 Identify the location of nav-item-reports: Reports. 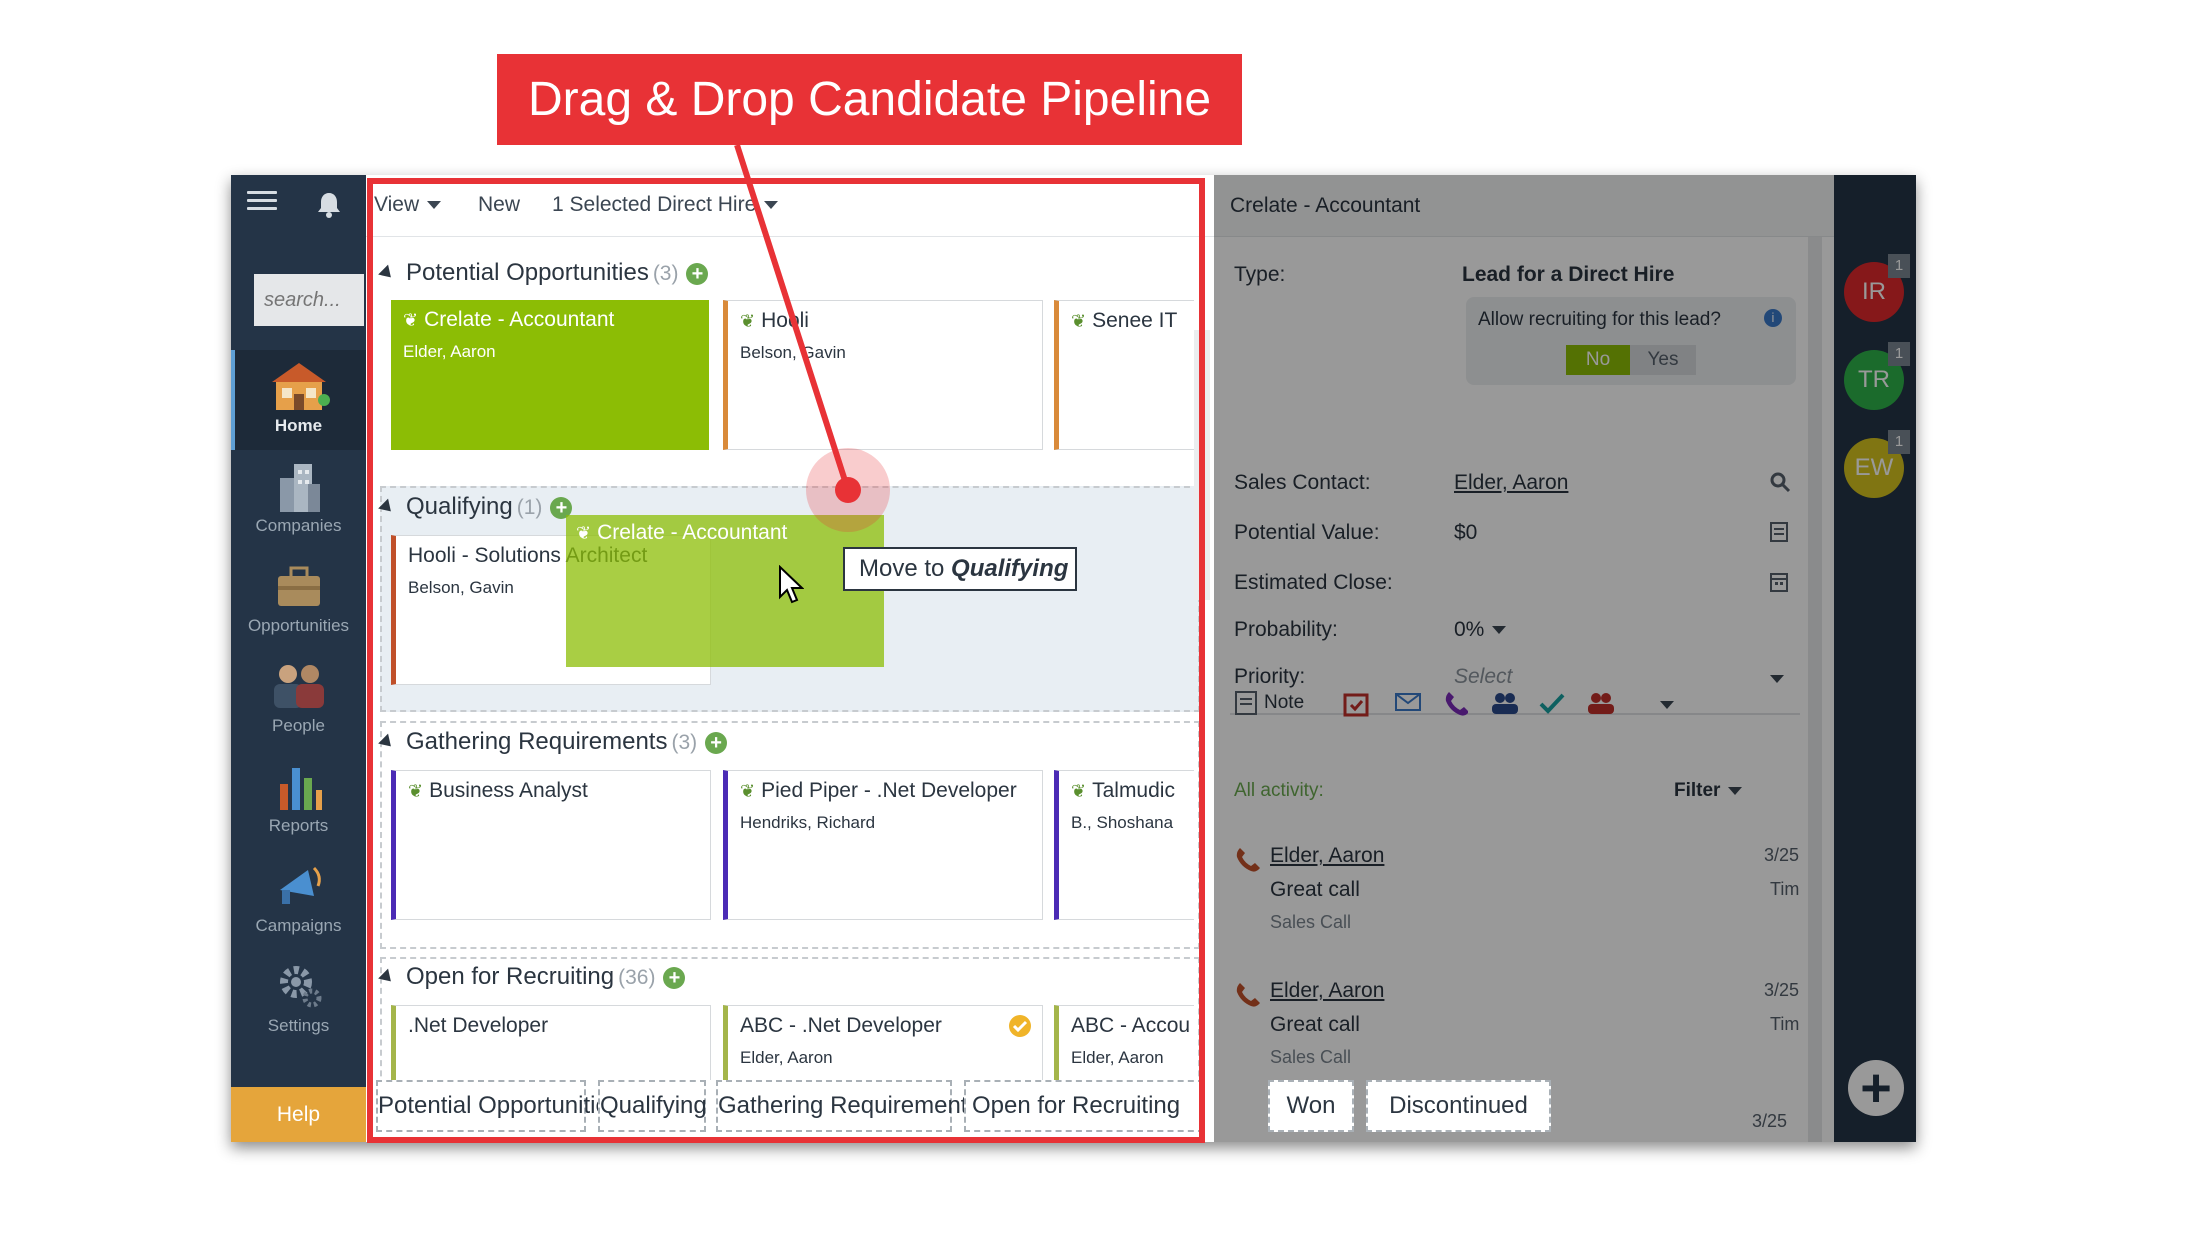
(298, 800).